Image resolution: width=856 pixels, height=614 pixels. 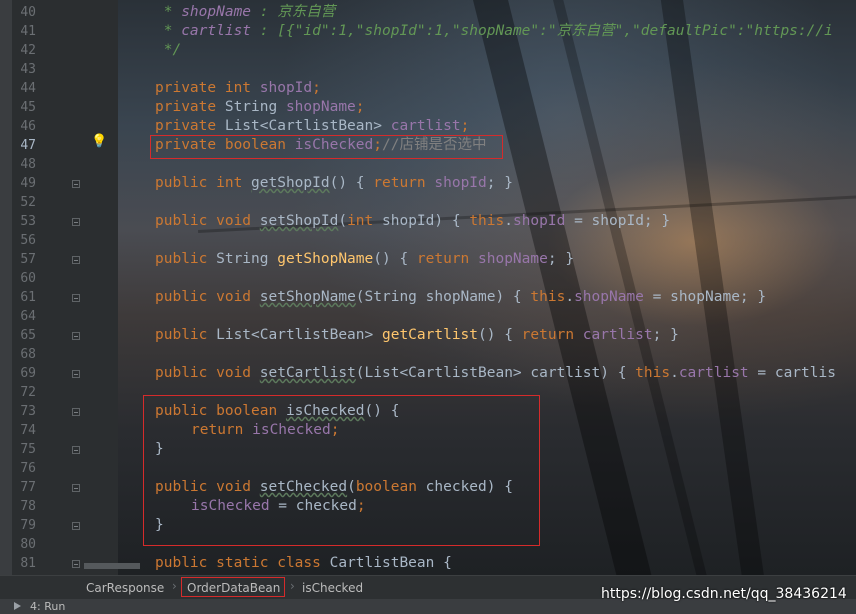 I want to click on line-number: 78, so click(x=28, y=506).